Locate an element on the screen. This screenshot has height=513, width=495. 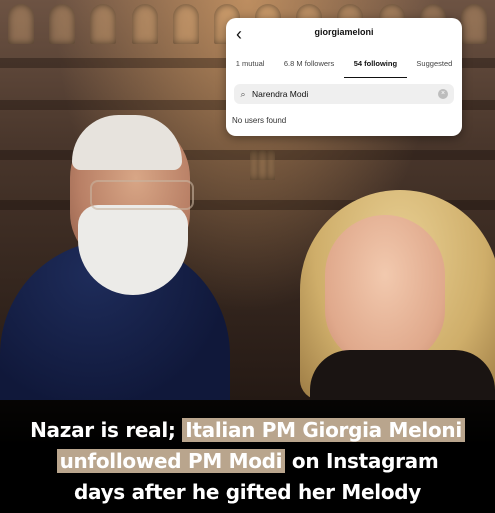
clear-icon: × is located at coordinates (443, 94).